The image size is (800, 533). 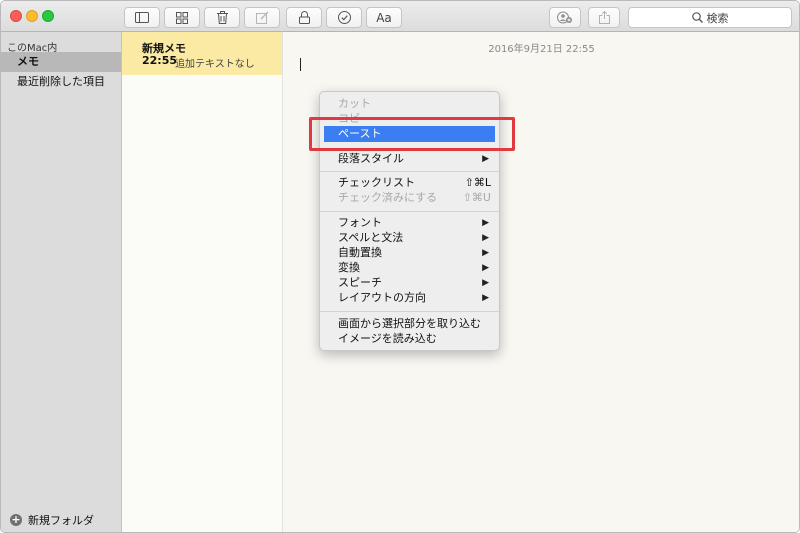 I want to click on menu-item-mark-checked: チェック済みにする ⇧⌘U, so click(x=409, y=198).